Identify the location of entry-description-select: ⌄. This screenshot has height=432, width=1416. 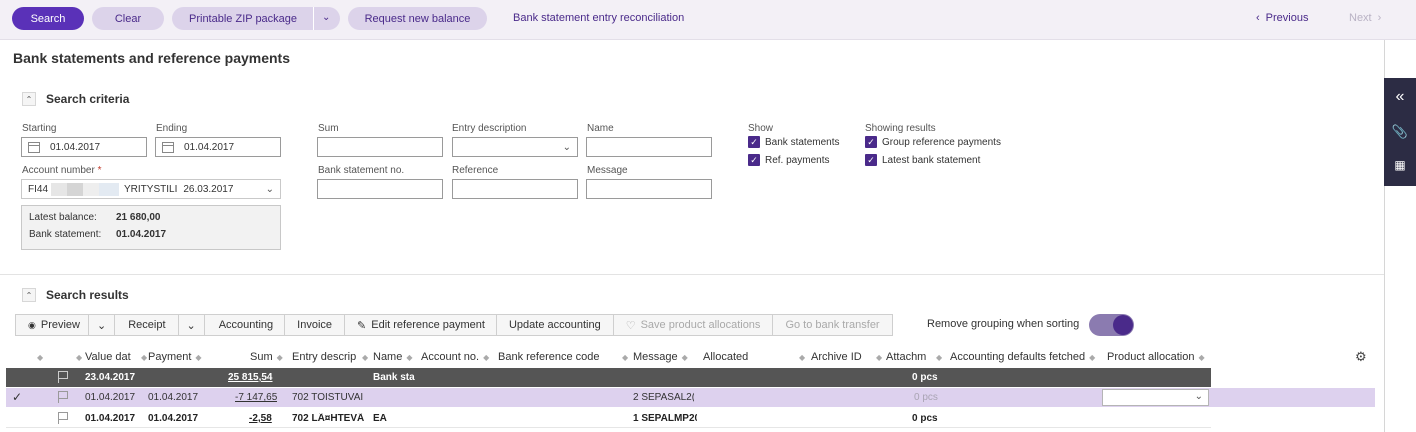
(515, 147).